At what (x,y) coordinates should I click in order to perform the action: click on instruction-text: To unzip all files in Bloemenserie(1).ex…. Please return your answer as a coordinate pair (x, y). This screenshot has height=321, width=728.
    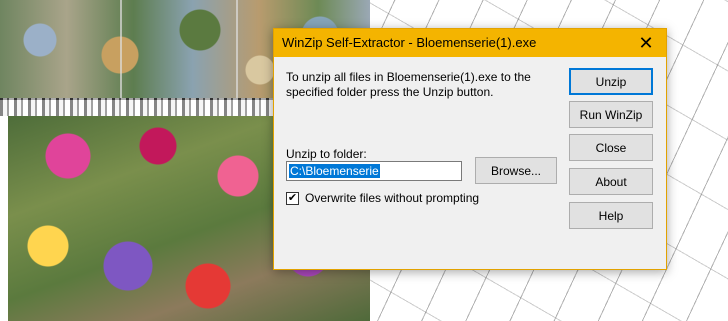
    Looking at the image, I should click on (408, 84).